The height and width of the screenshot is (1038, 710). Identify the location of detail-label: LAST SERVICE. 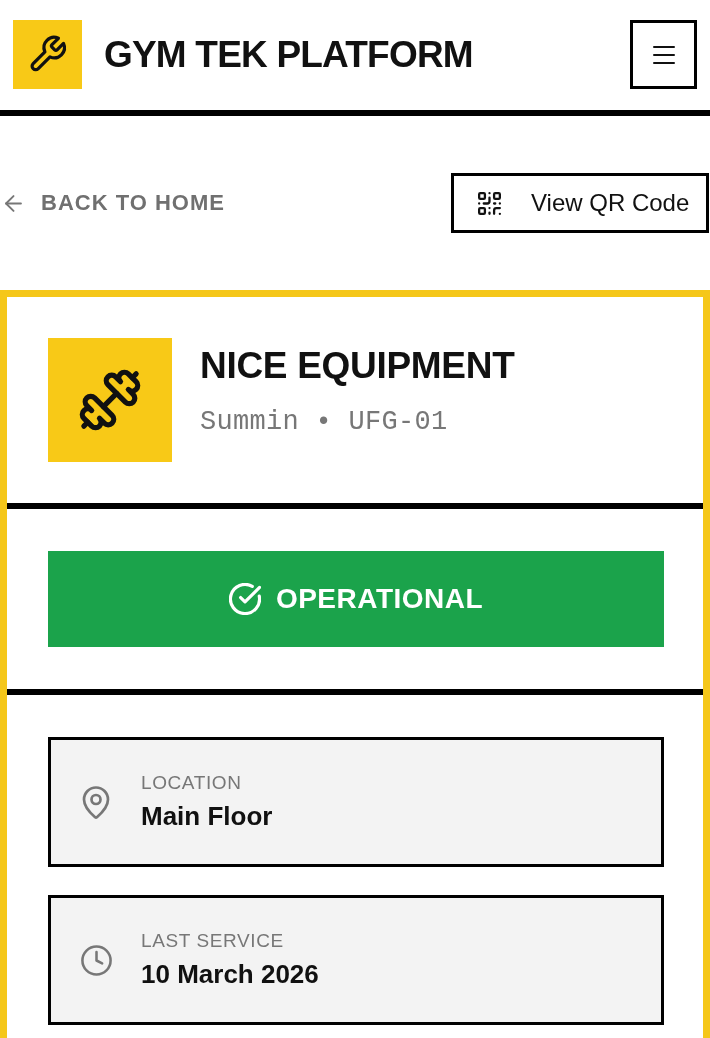
(213, 941).